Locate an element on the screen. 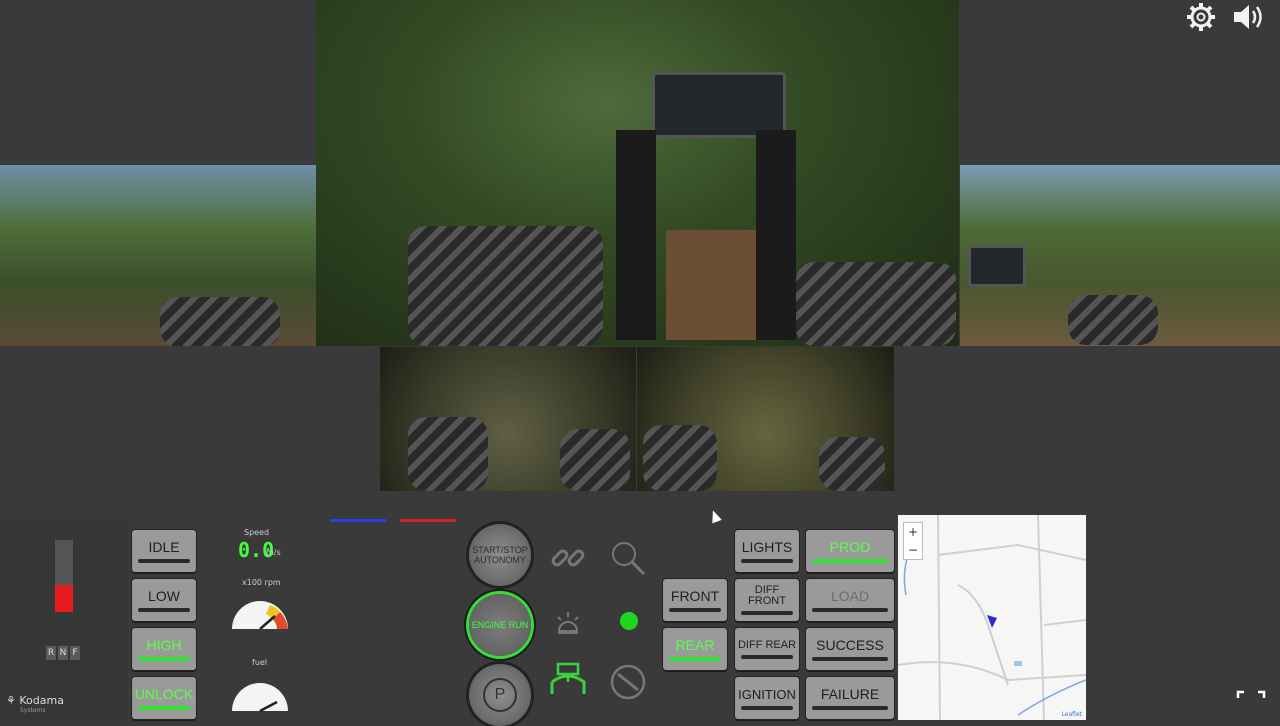 The width and height of the screenshot is (1280, 726). rear-right-tire-b is located at coordinates (852, 464).